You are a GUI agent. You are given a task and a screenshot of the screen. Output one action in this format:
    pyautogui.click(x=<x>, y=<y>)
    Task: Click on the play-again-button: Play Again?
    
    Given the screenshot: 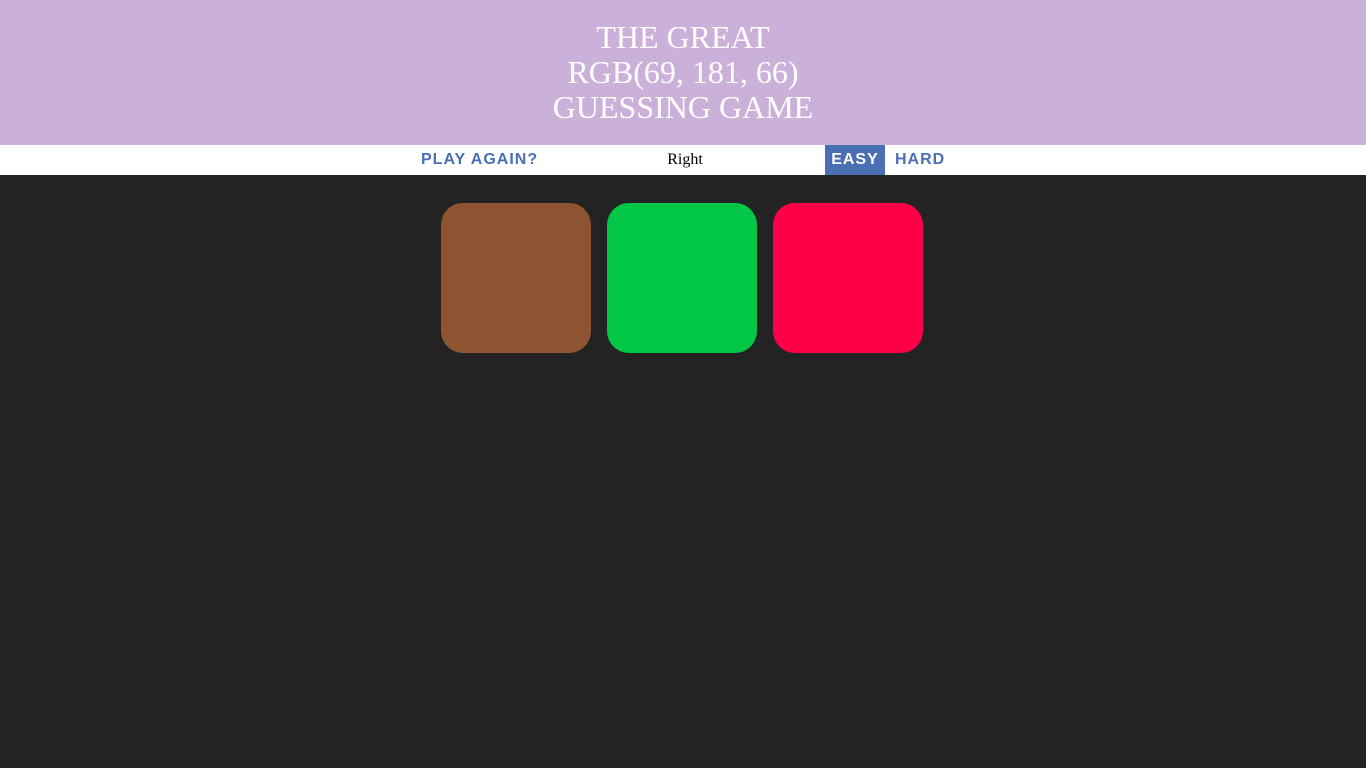 What is the action you would take?
    pyautogui.click(x=479, y=160)
    